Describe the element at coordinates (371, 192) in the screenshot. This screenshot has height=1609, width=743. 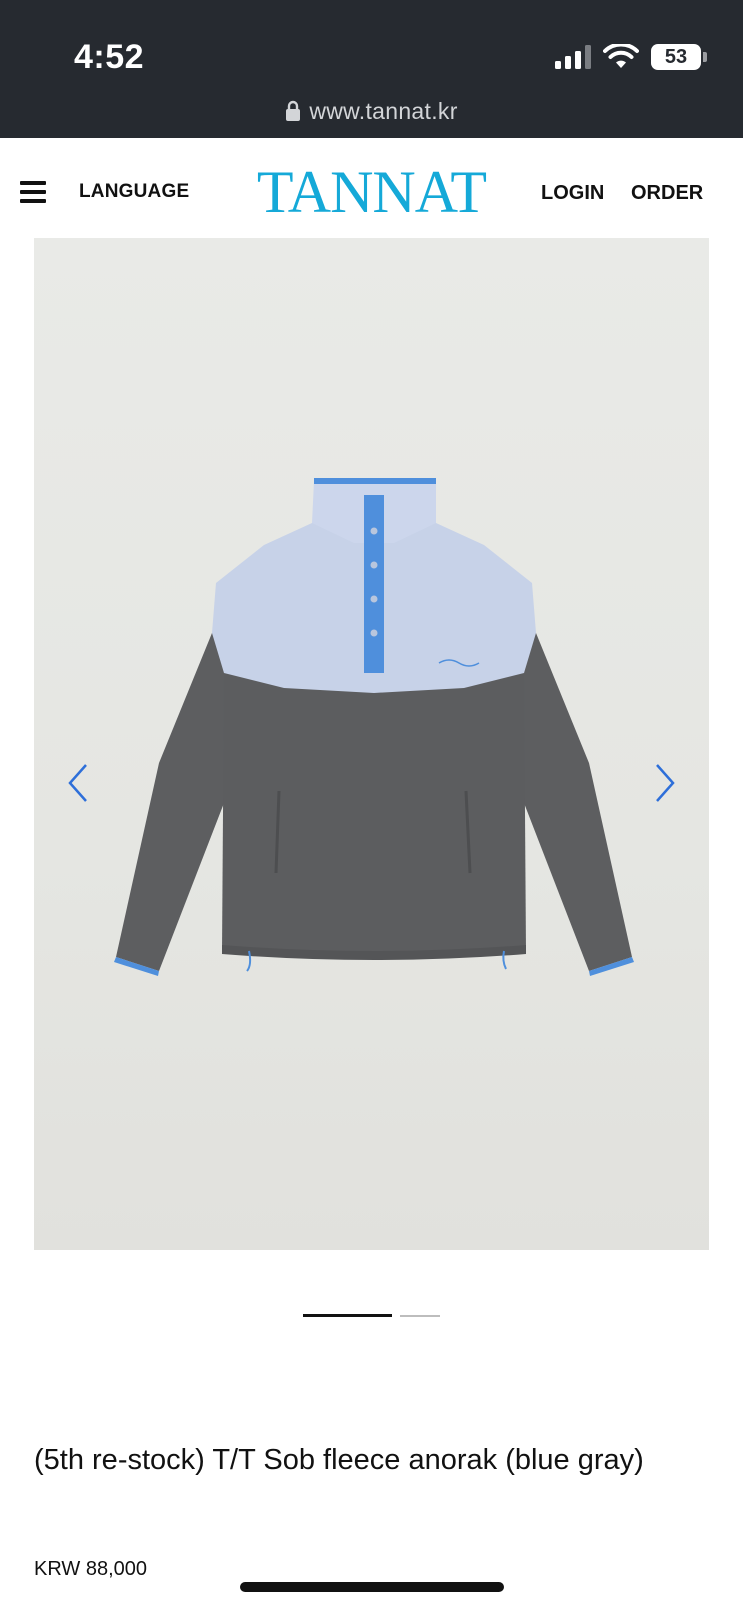
I see `site-logo: TANNAT` at that location.